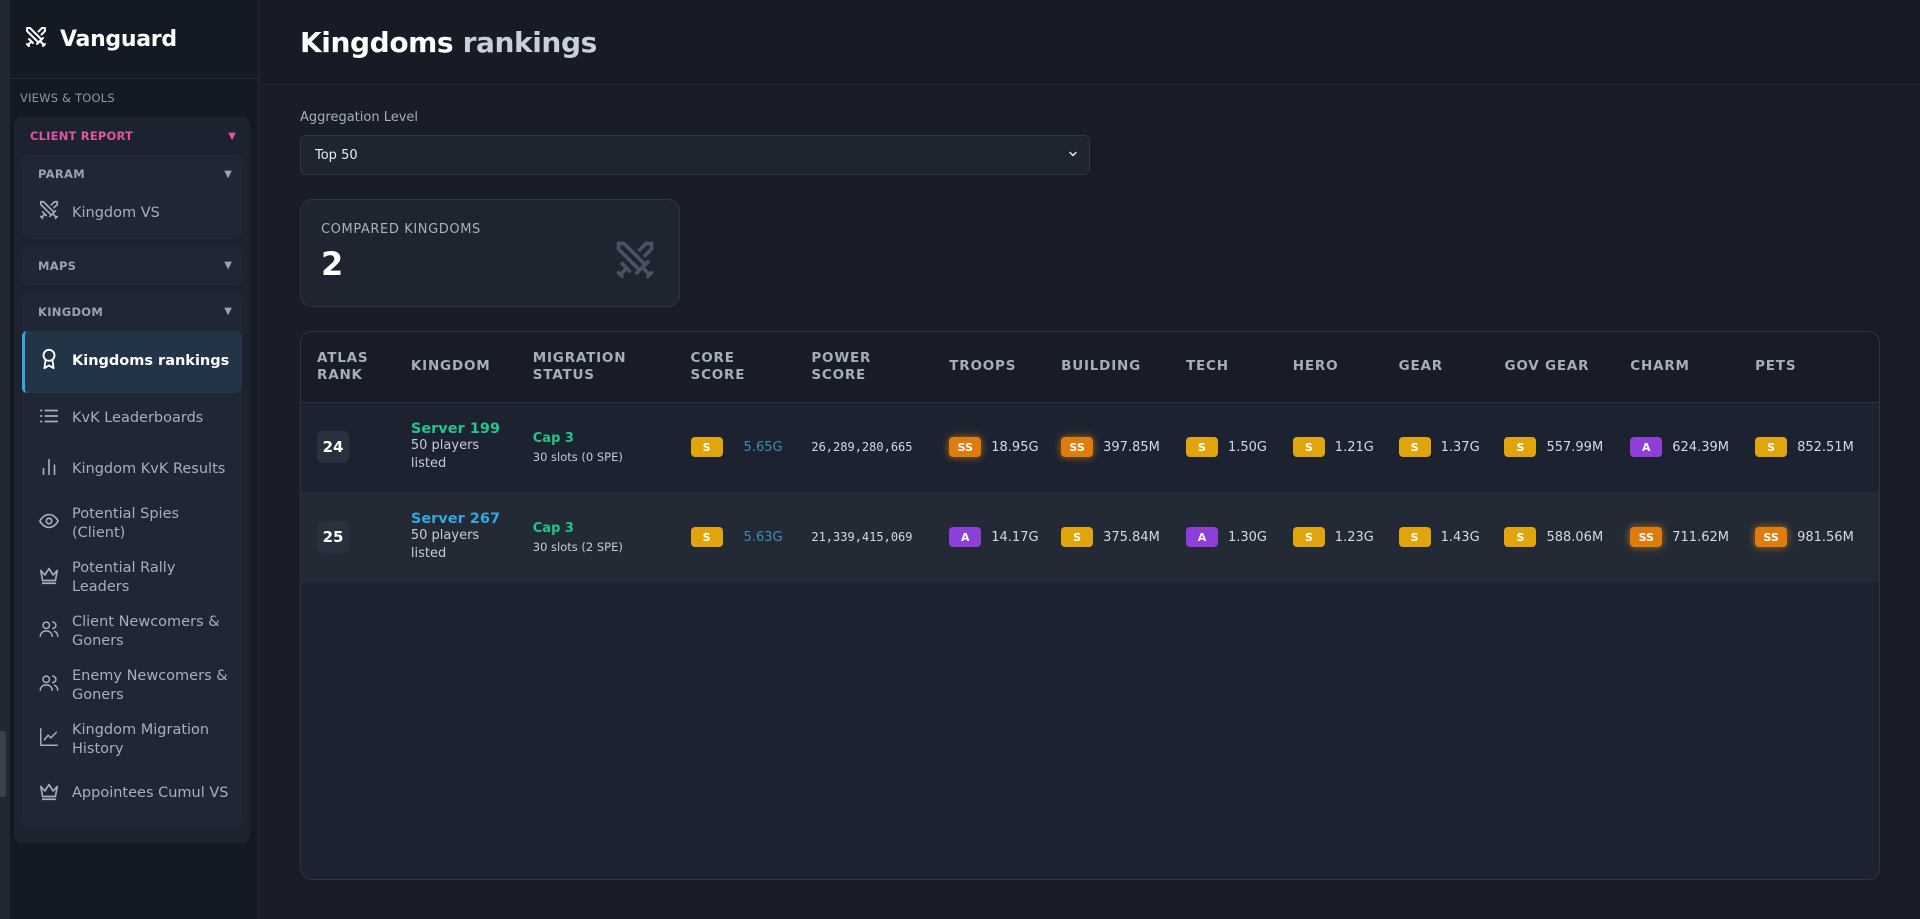 This screenshot has height=919, width=1920. Describe the element at coordinates (1247, 447) in the screenshot. I see `tech-value: 1.50G` at that location.